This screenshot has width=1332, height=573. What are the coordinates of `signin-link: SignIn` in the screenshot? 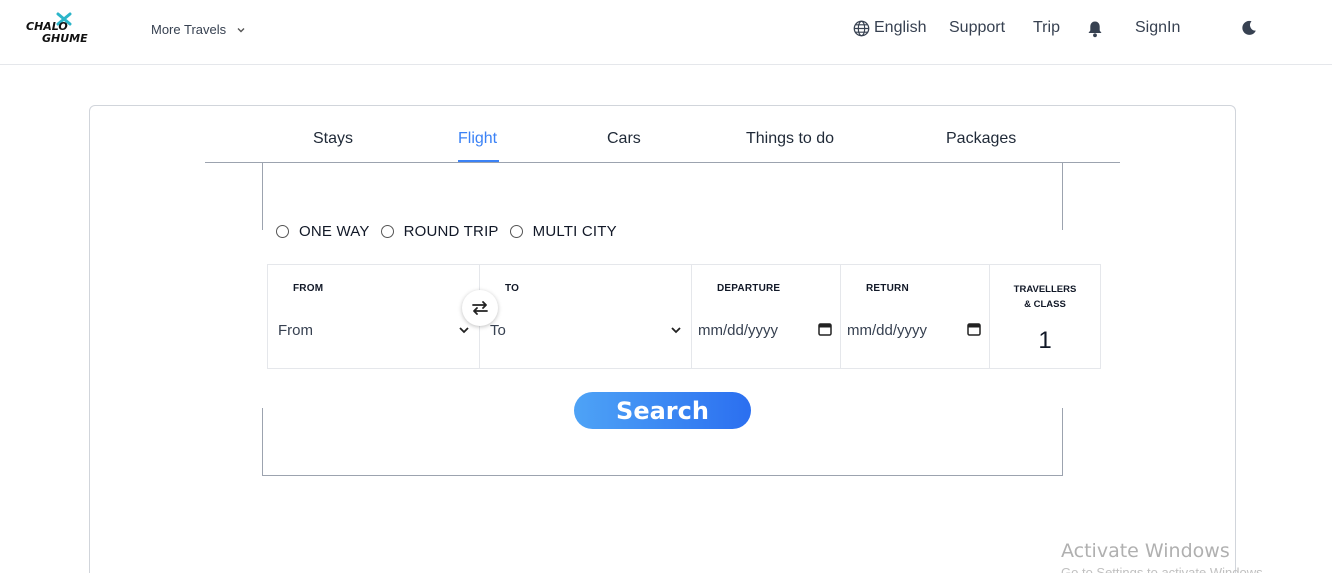 It's located at (1157, 28).